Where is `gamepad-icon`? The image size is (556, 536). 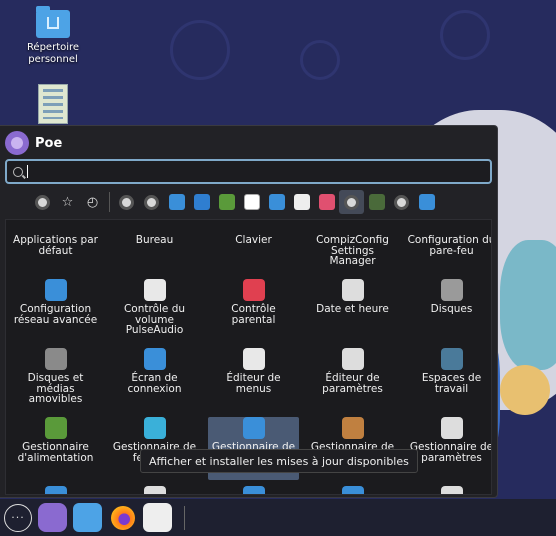
gamepad-icon is located at coordinates (301, 202).